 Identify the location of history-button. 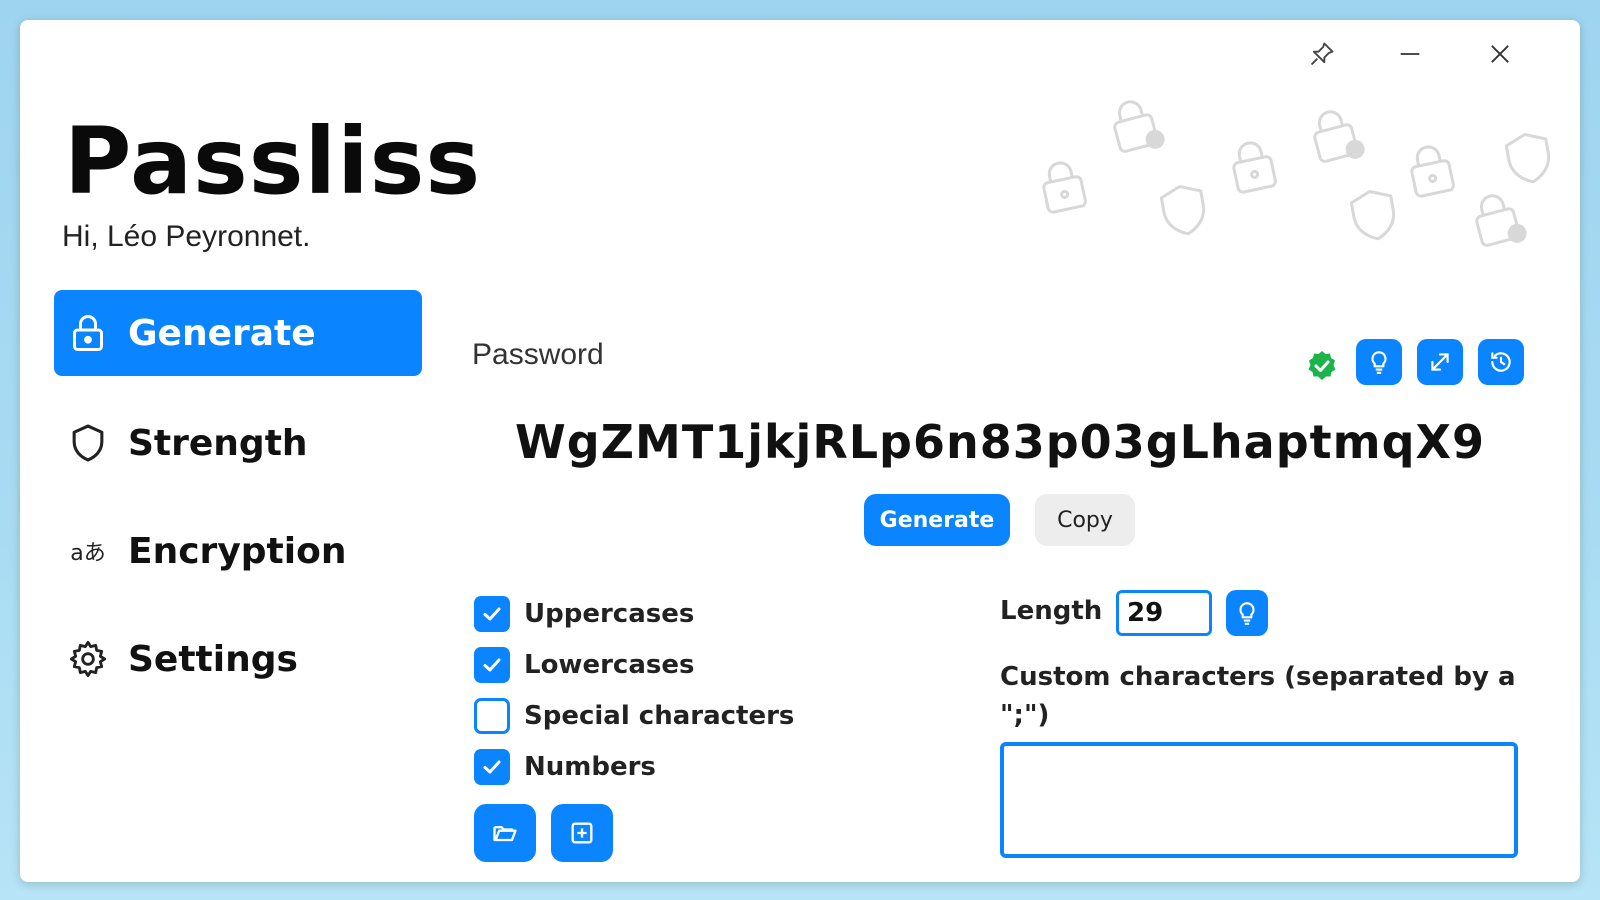
(1501, 362).